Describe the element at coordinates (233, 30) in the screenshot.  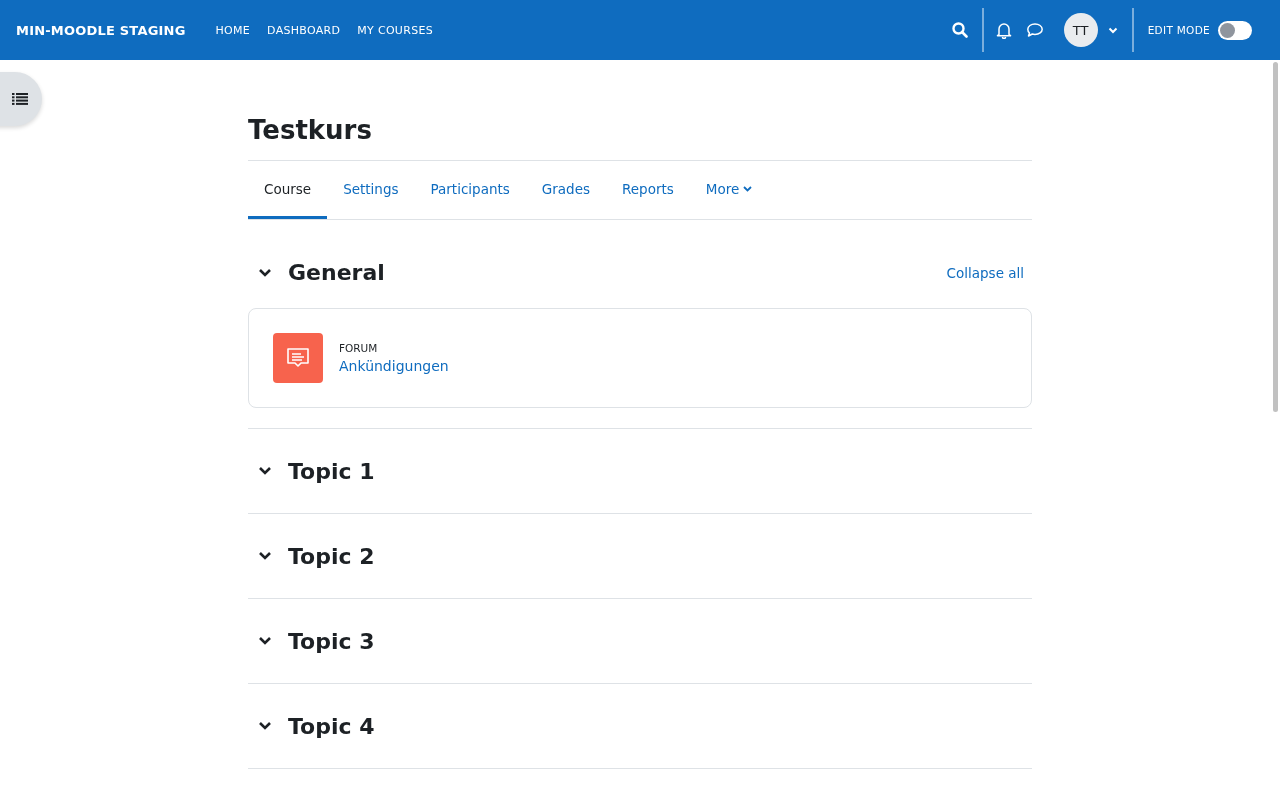
I see `nav-link: HOME` at that location.